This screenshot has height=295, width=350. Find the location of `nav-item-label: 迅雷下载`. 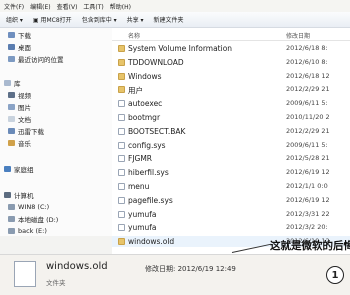

nav-item-label: 迅雷下载 is located at coordinates (31, 132).